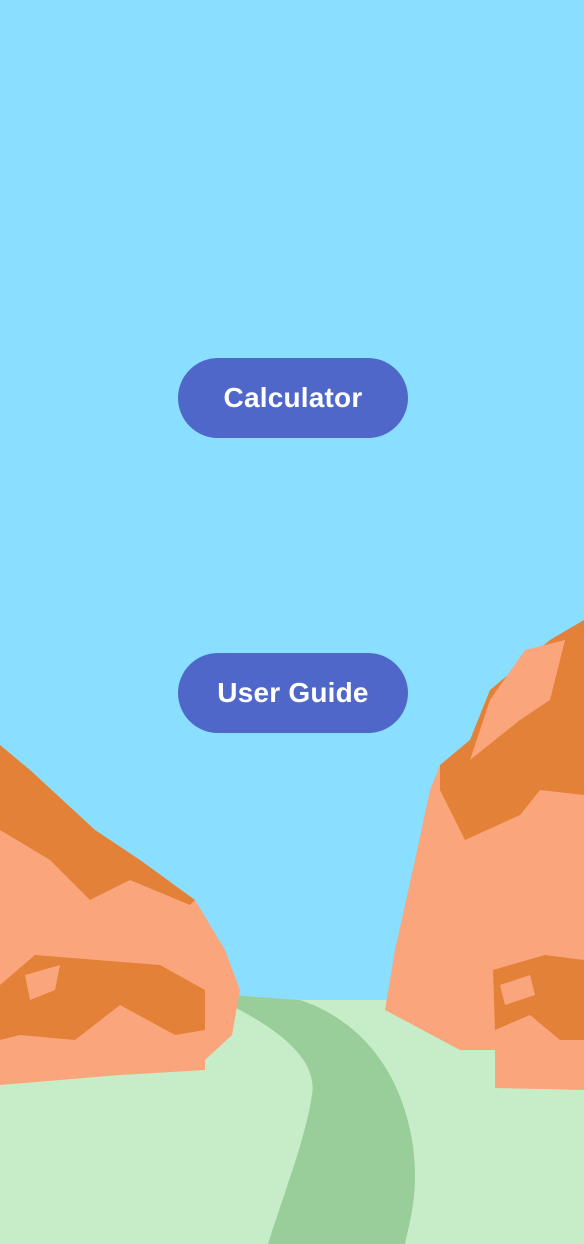 The image size is (584, 1244). What do you see at coordinates (293, 398) in the screenshot?
I see `calculator-button: Calculator` at bounding box center [293, 398].